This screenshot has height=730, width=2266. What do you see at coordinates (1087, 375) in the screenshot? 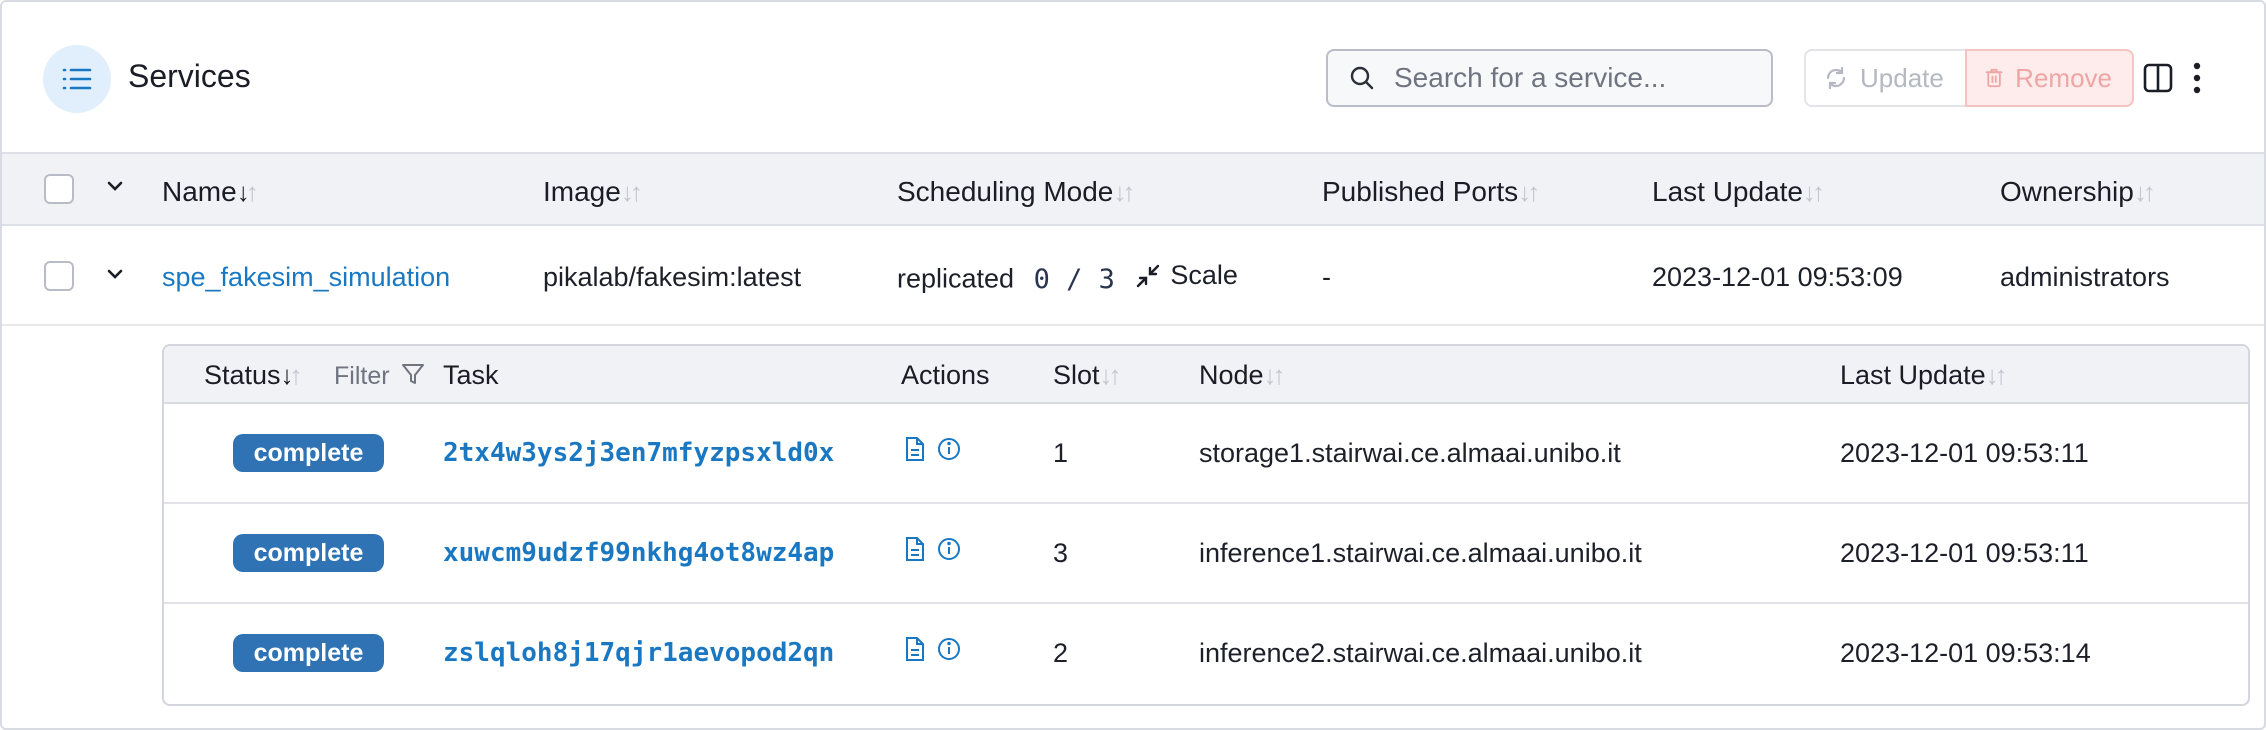
I see `column-header-slot: Slot↓↑` at bounding box center [1087, 375].